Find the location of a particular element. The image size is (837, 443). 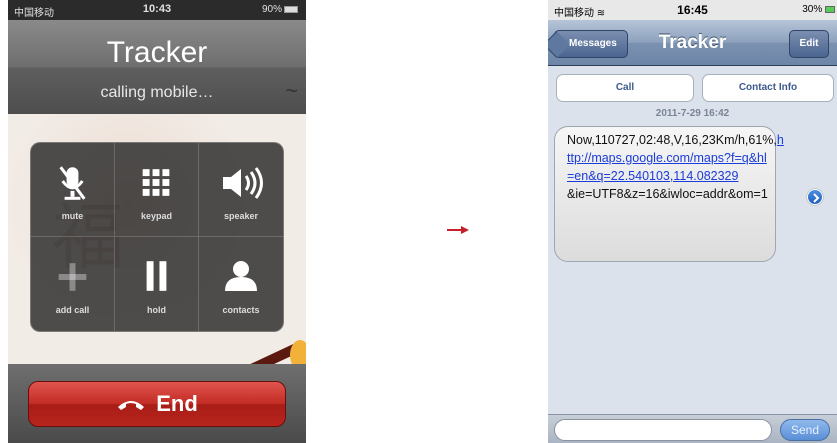

status-time: 16:45 is located at coordinates (692, 10).